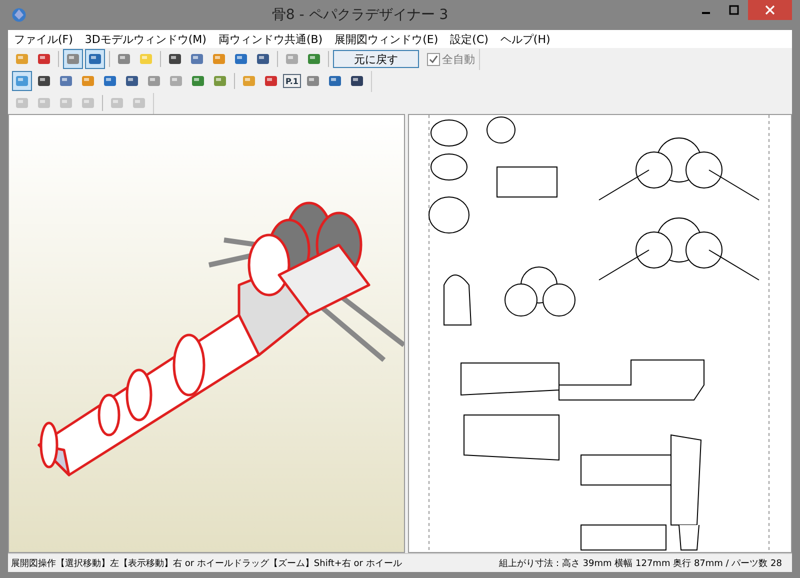  What do you see at coordinates (433, 59) in the screenshot?
I see `checkbox` at bounding box center [433, 59].